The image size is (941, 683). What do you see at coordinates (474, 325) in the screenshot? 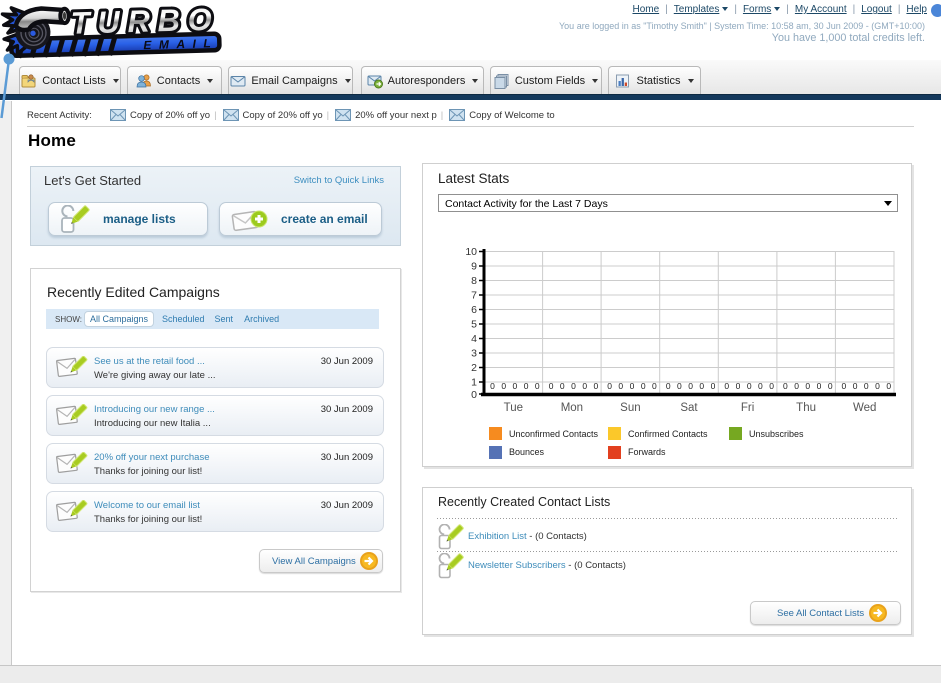
I see `svg-text: 5` at bounding box center [474, 325].